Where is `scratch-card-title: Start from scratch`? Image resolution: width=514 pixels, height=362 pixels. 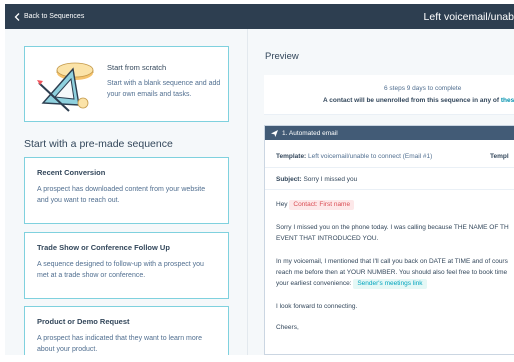 scratch-card-title: Start from scratch is located at coordinates (137, 67).